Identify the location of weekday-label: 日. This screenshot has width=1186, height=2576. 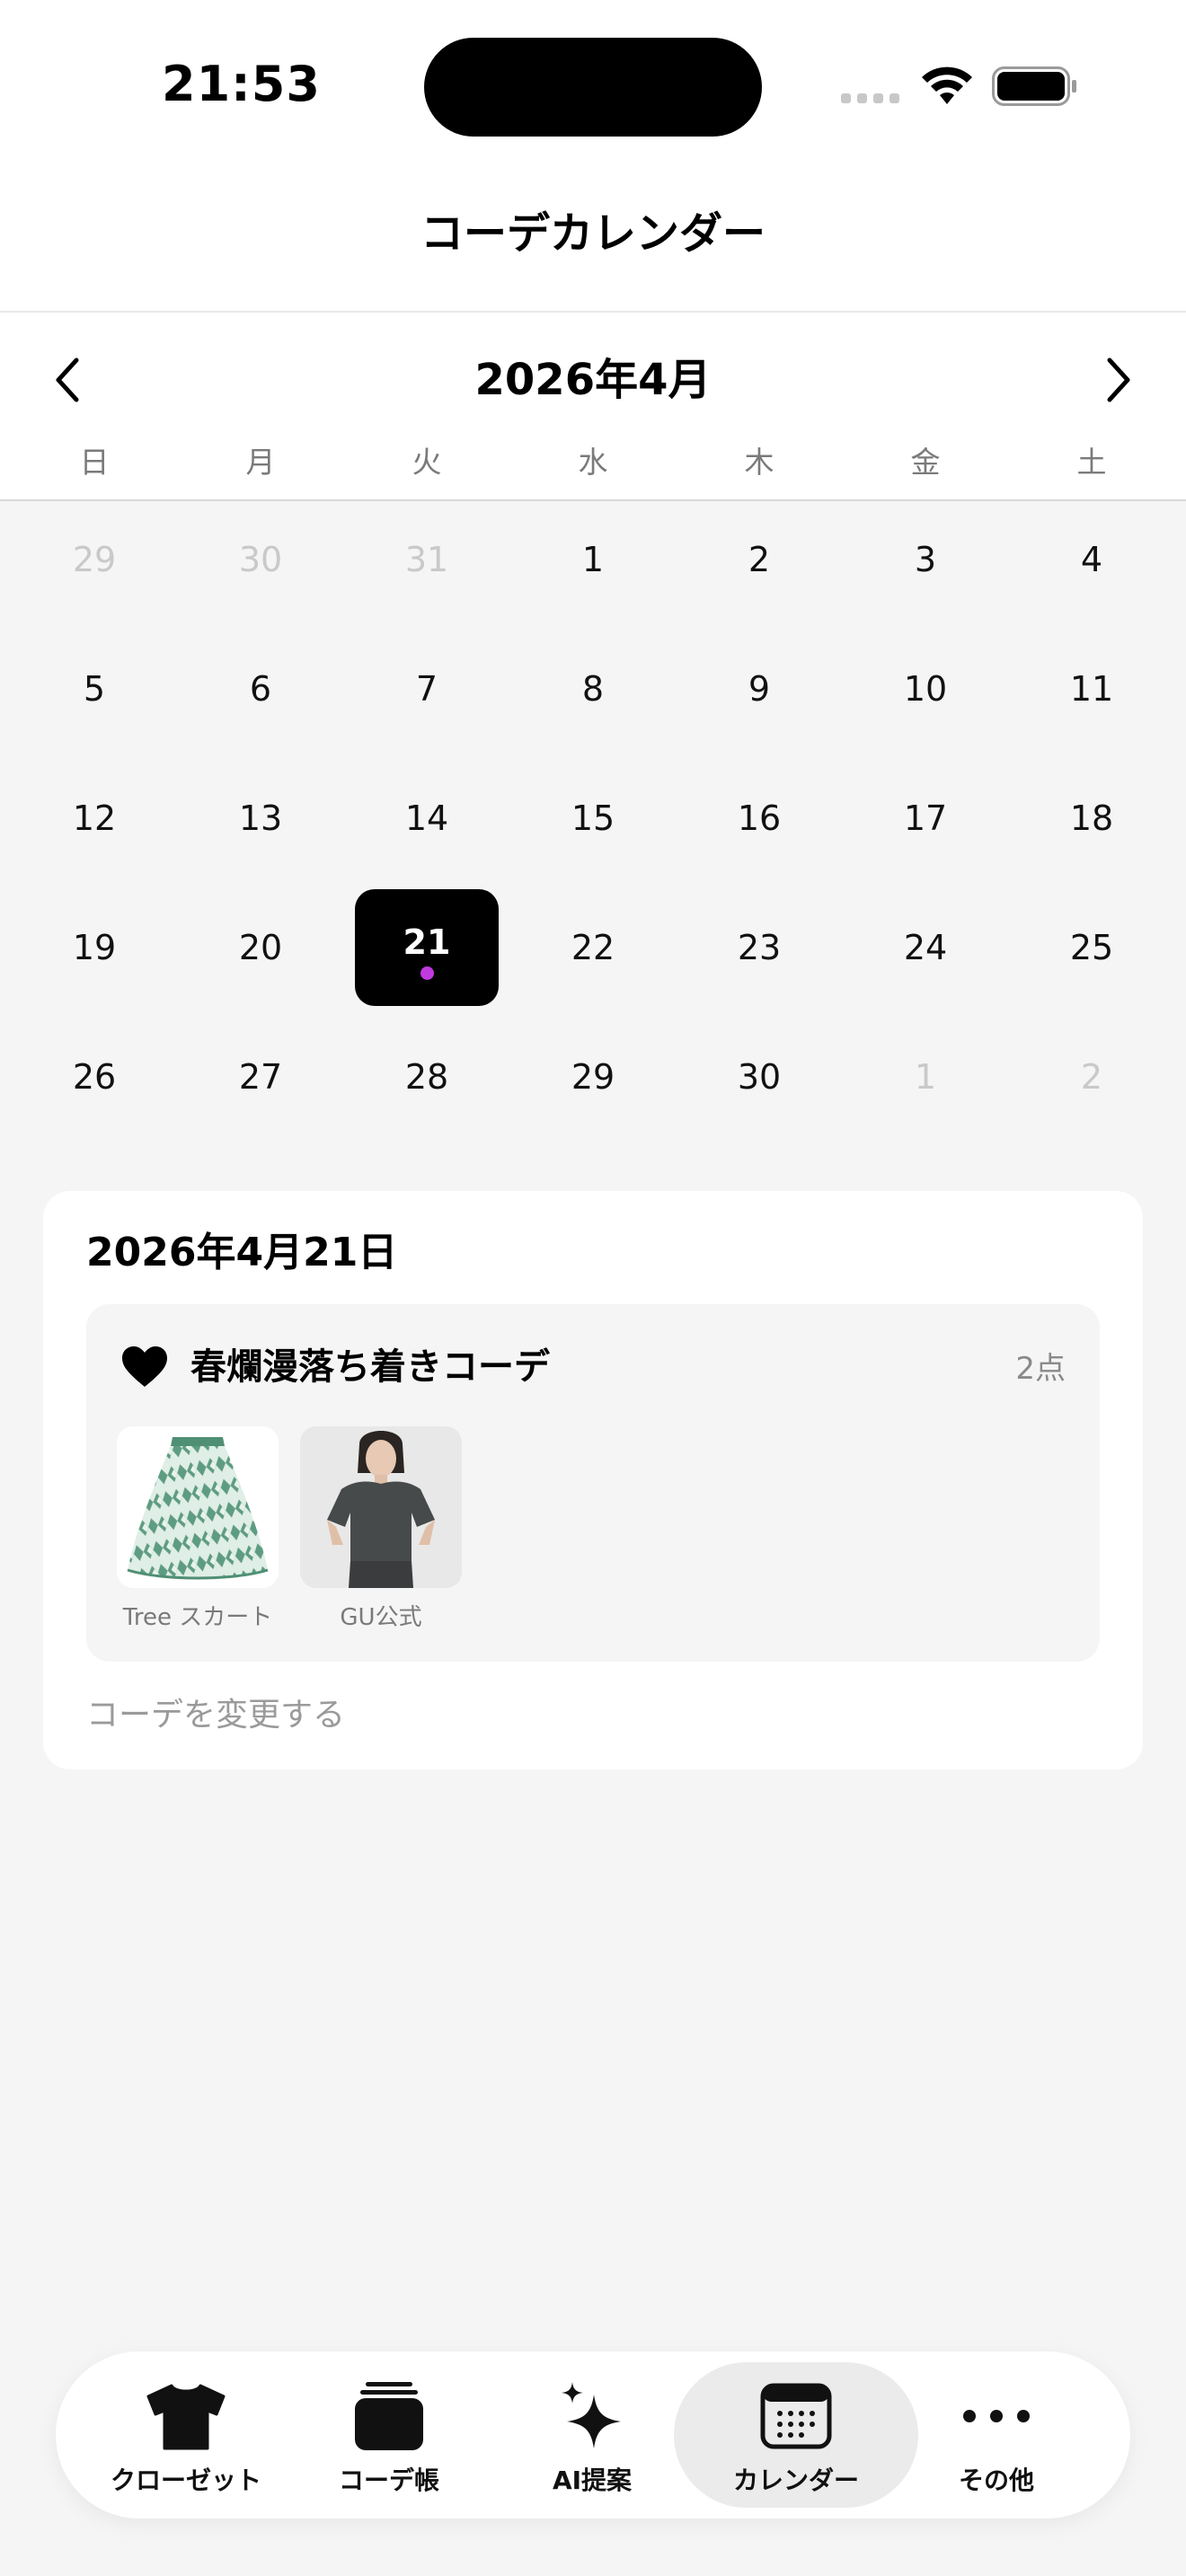
(94, 462).